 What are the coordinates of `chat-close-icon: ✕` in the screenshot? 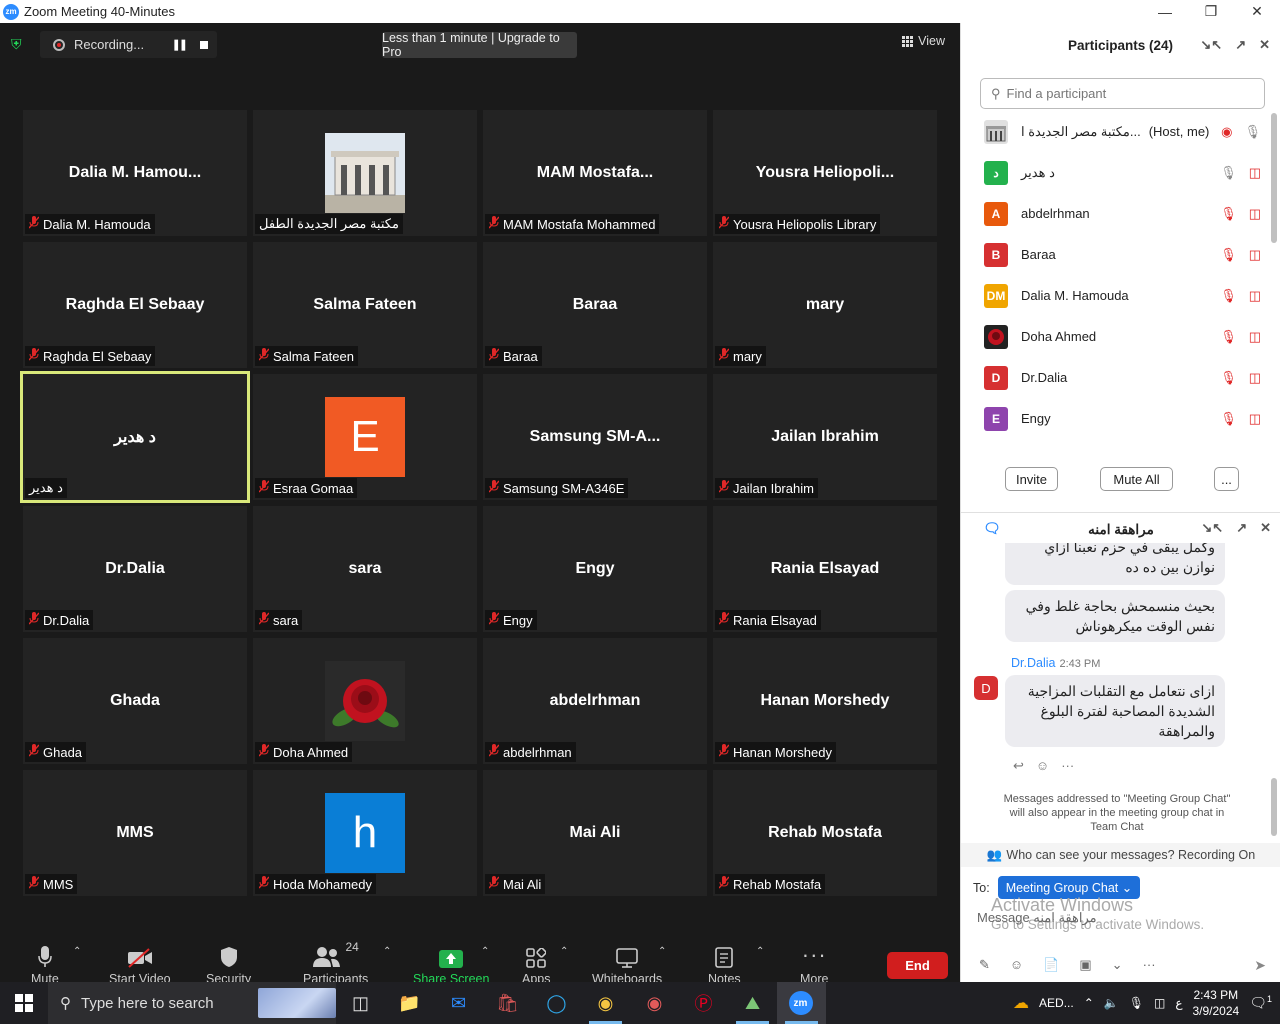 It's located at (1265, 528).